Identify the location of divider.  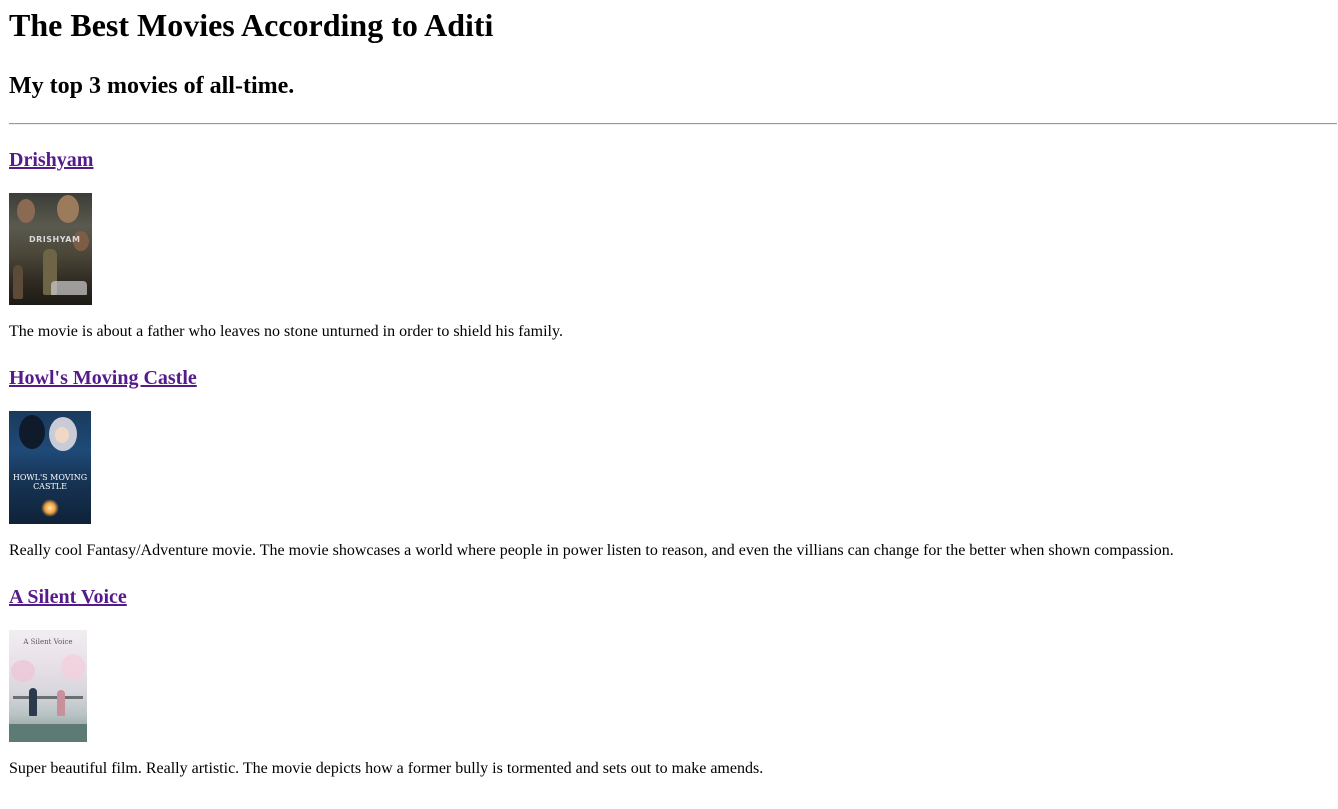
(673, 124).